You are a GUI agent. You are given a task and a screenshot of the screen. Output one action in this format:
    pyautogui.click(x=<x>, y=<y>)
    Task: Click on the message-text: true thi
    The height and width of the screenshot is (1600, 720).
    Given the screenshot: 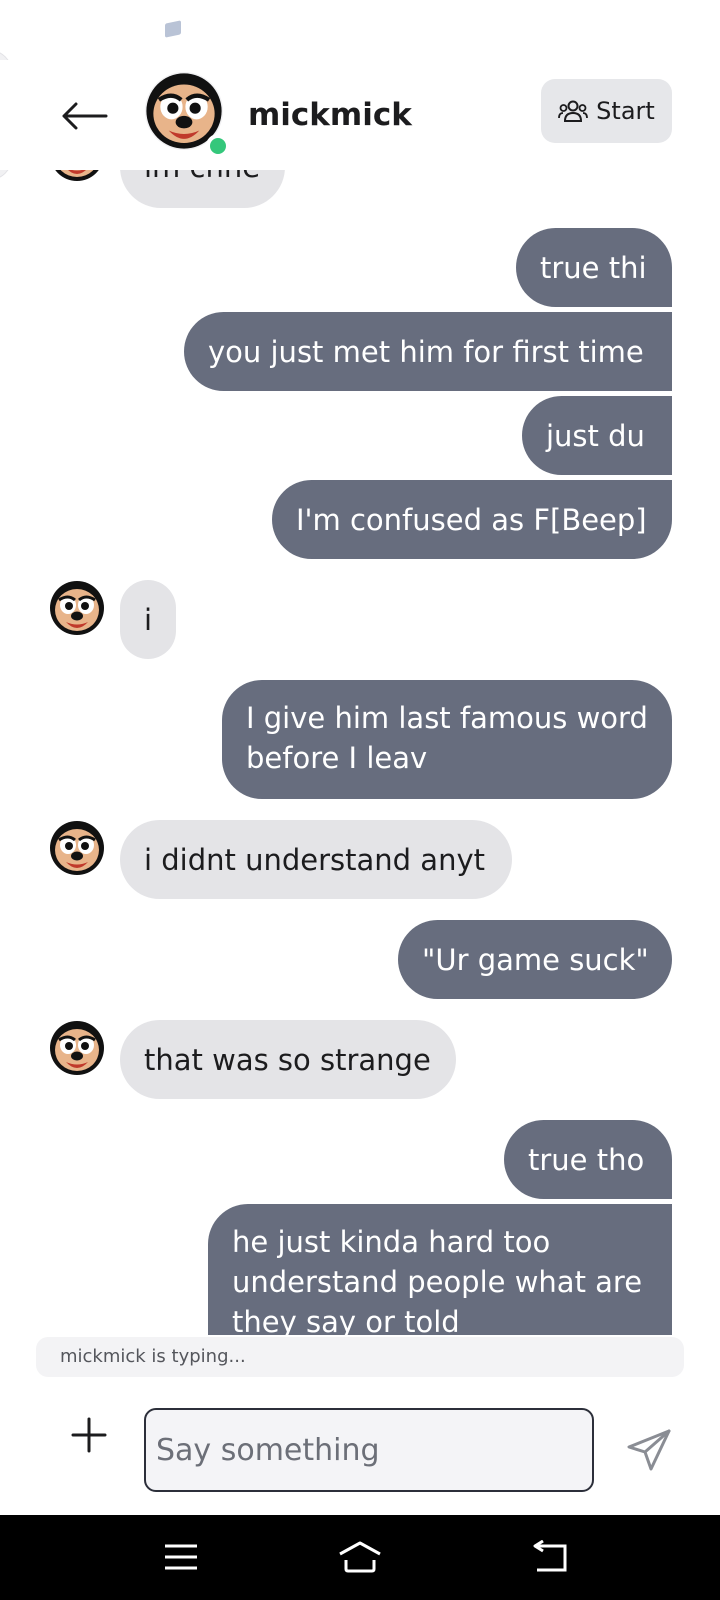 What is the action you would take?
    pyautogui.click(x=593, y=267)
    